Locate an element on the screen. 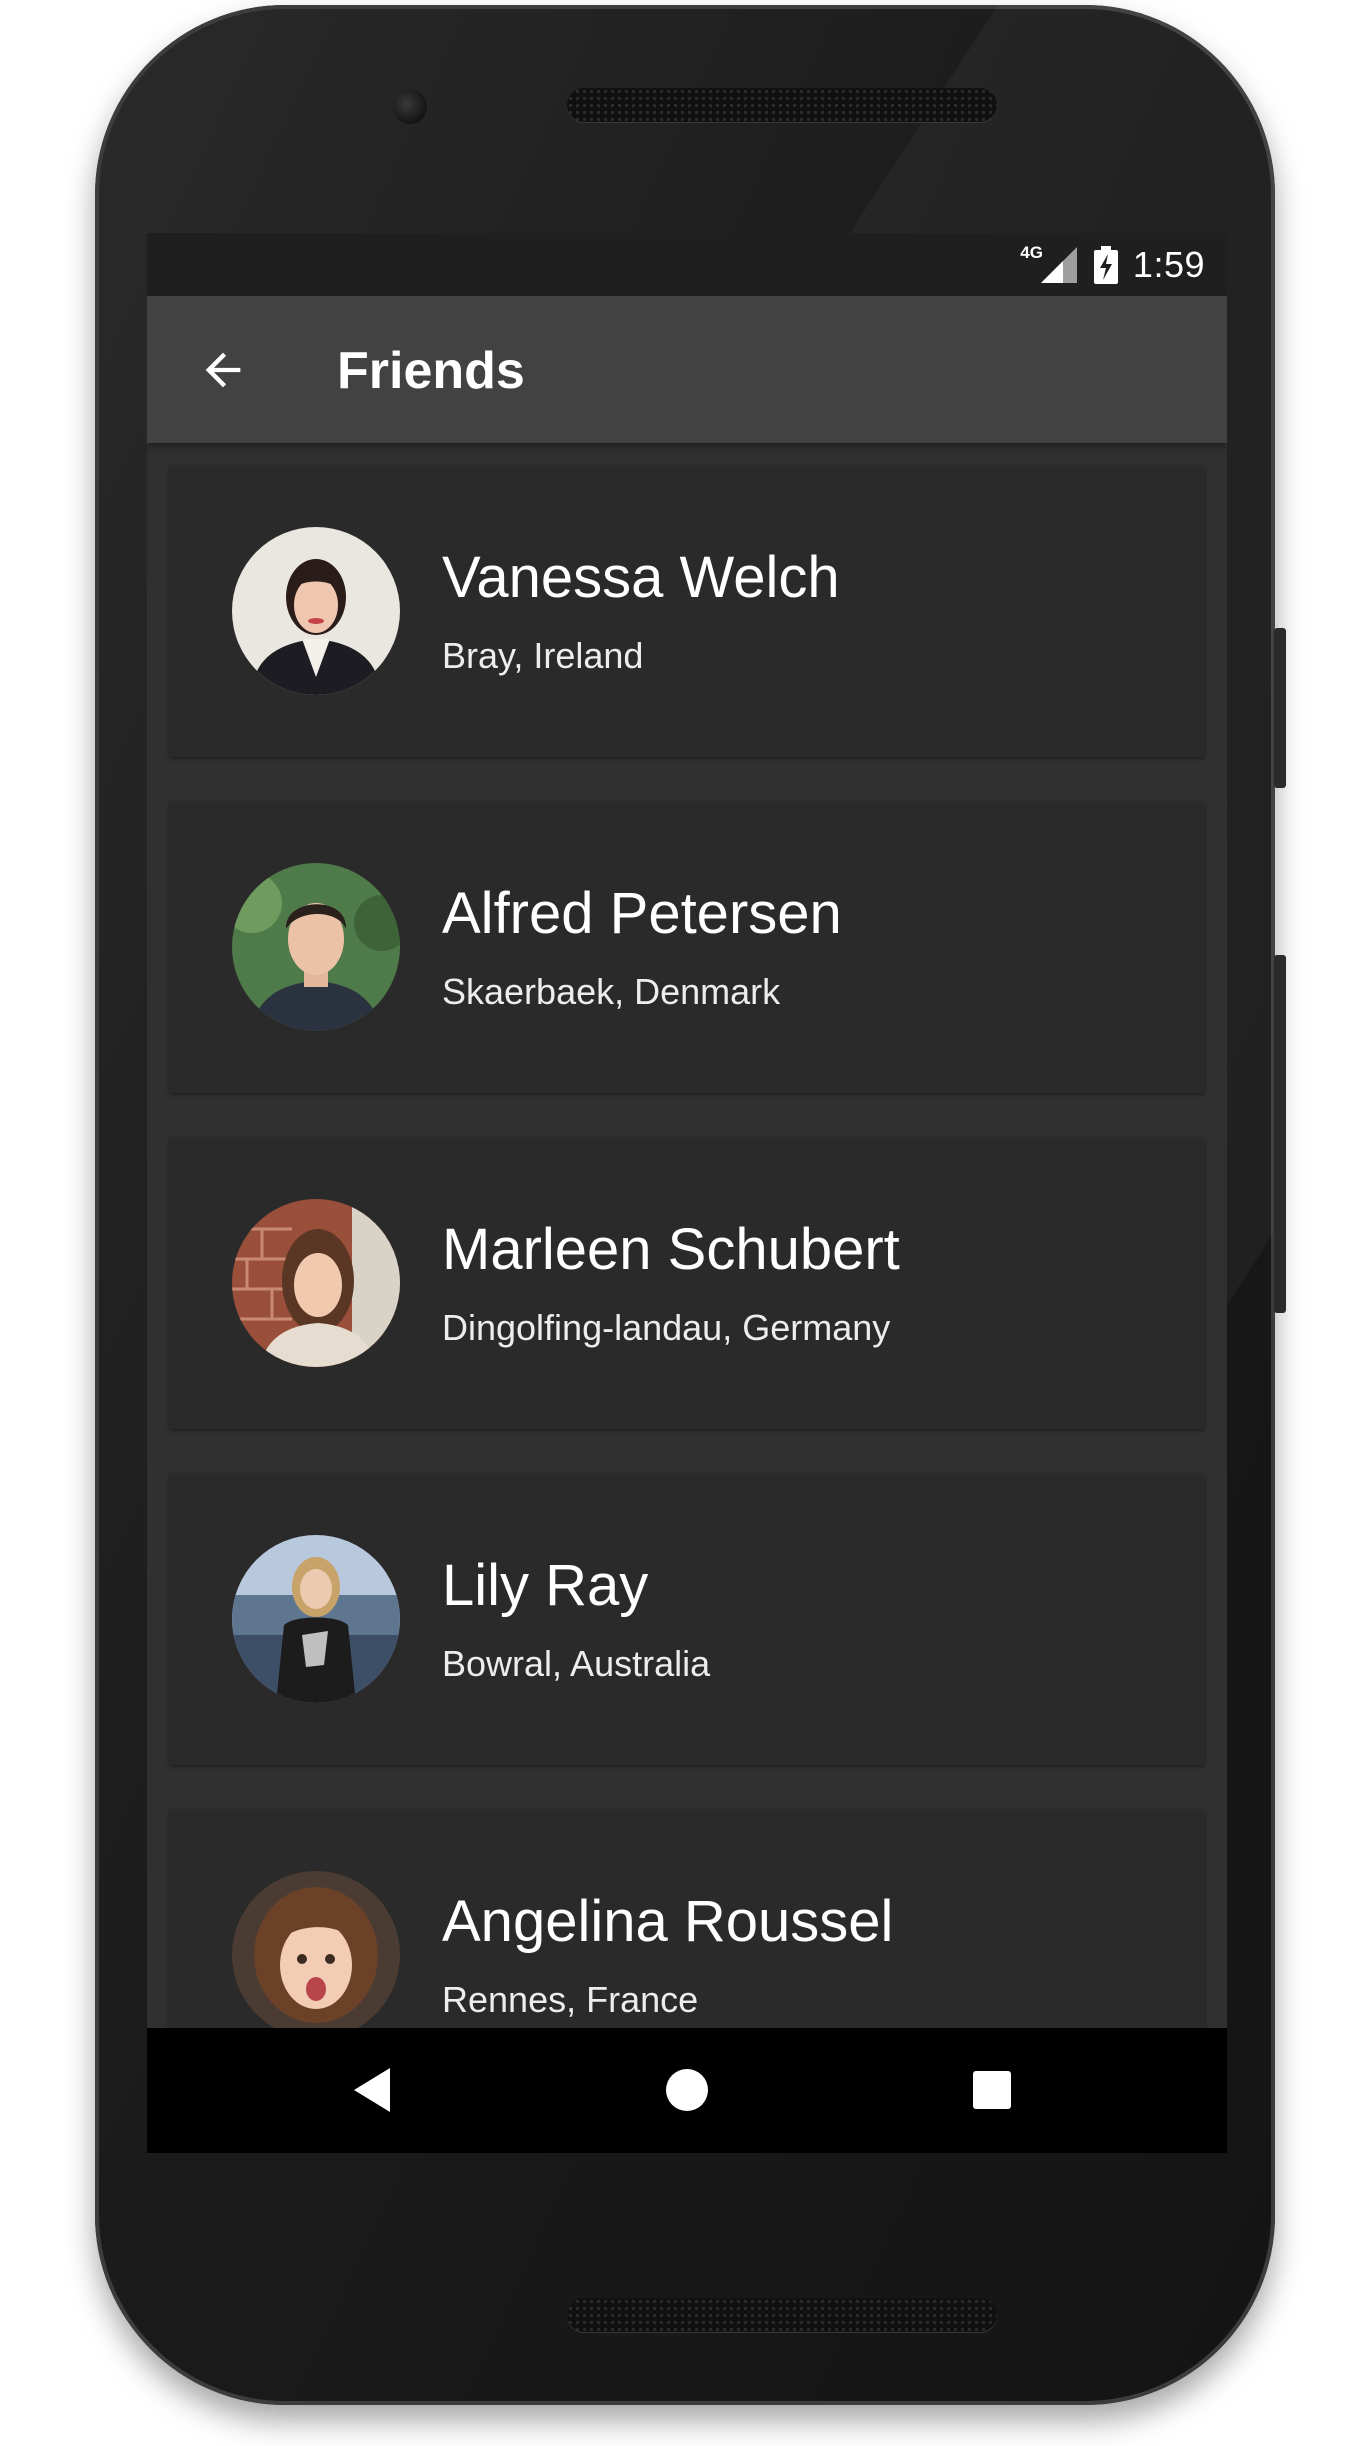  friend-name: Angelina Roussel is located at coordinates (668, 1921).